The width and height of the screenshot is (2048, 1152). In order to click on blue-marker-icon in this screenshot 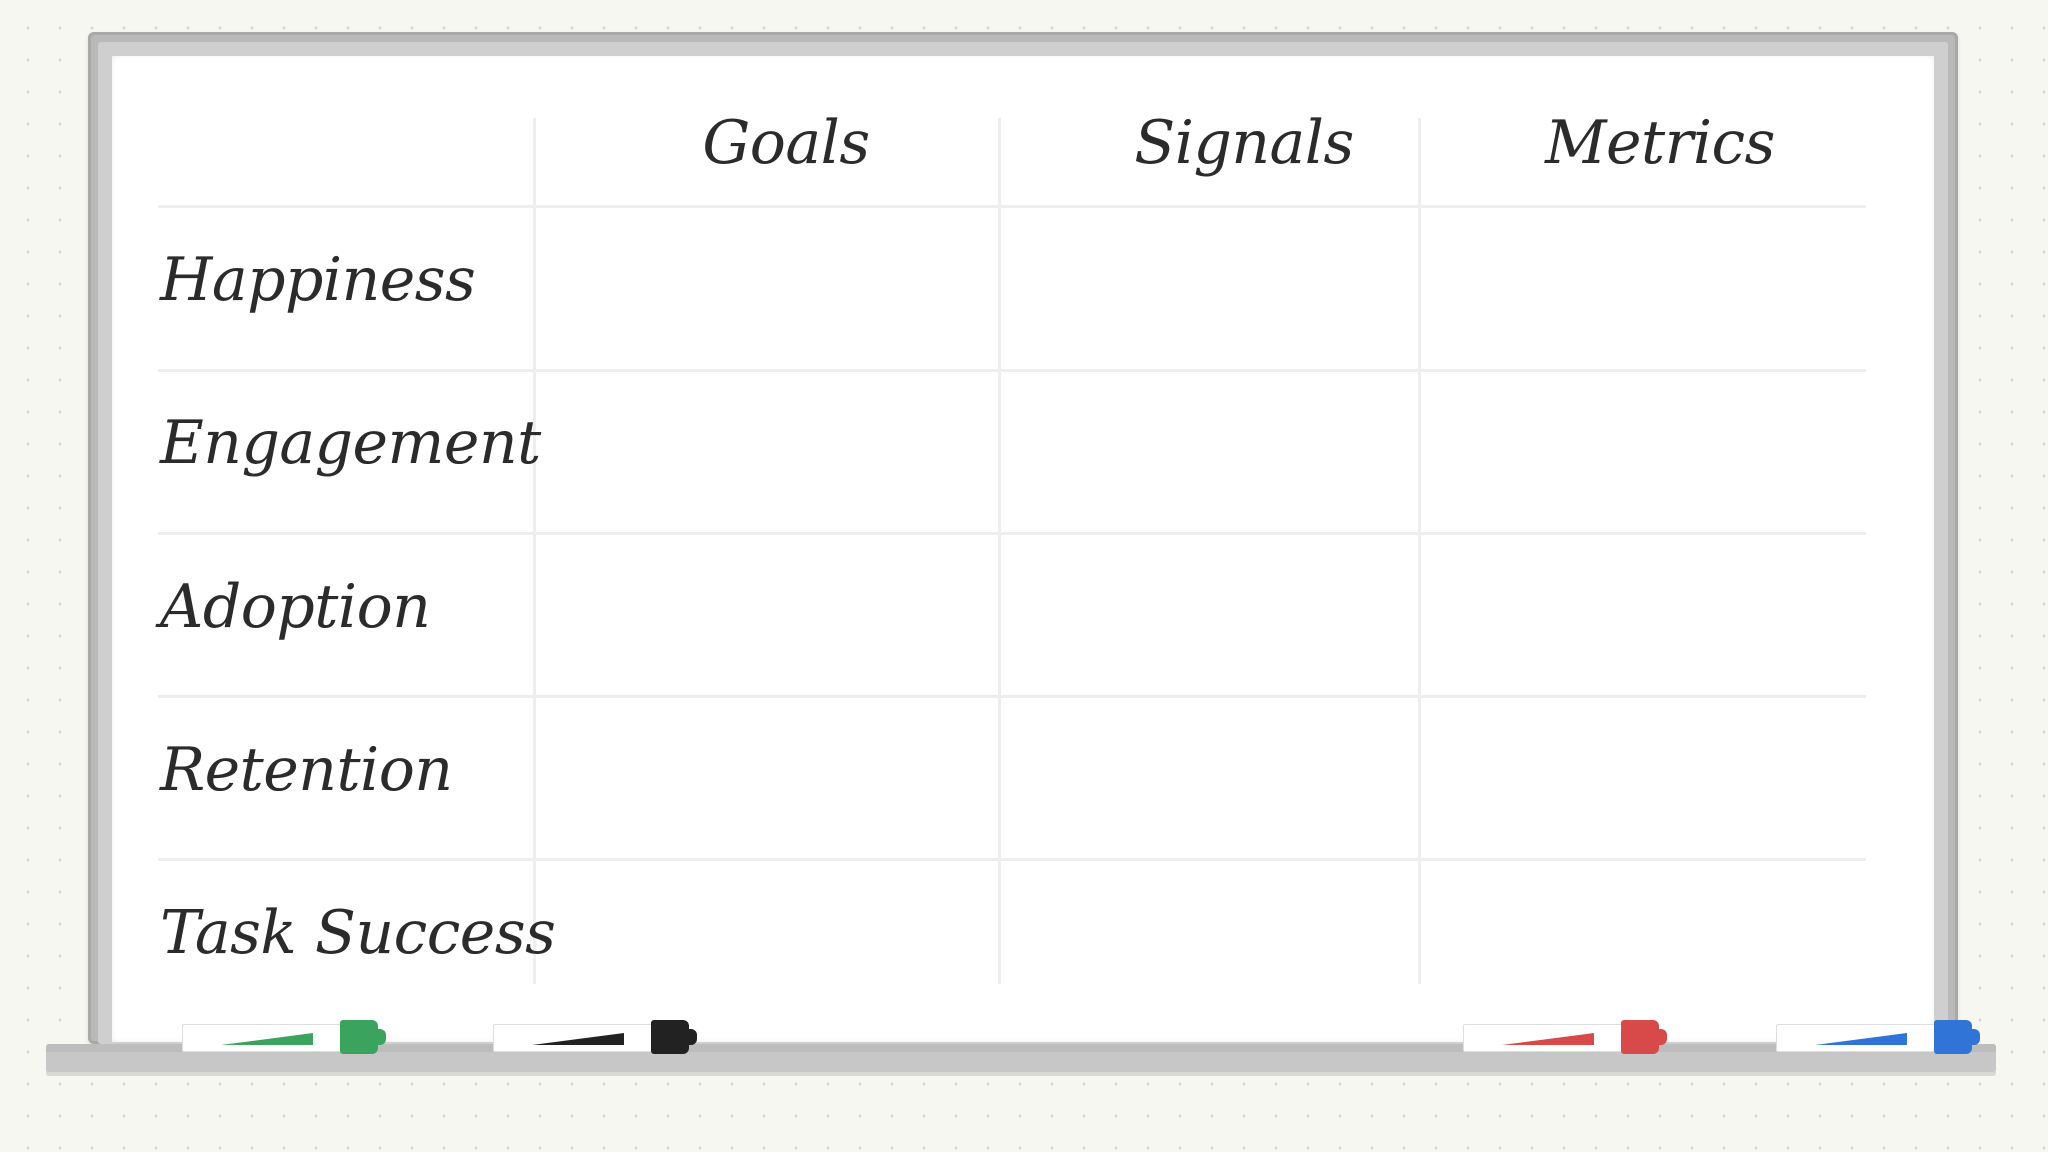, I will do `click(1878, 1037)`.